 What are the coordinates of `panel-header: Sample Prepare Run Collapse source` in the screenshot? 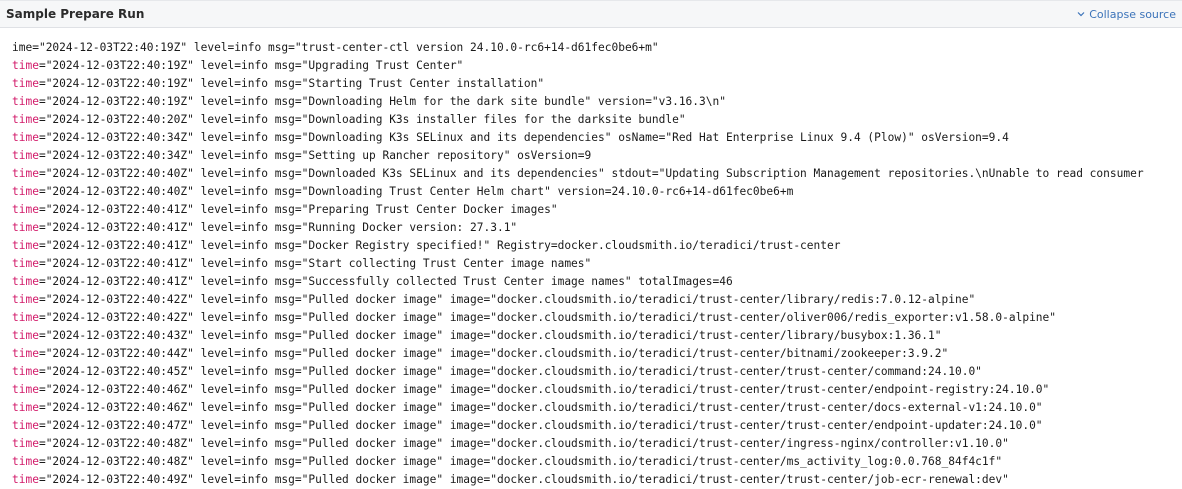 It's located at (591, 14).